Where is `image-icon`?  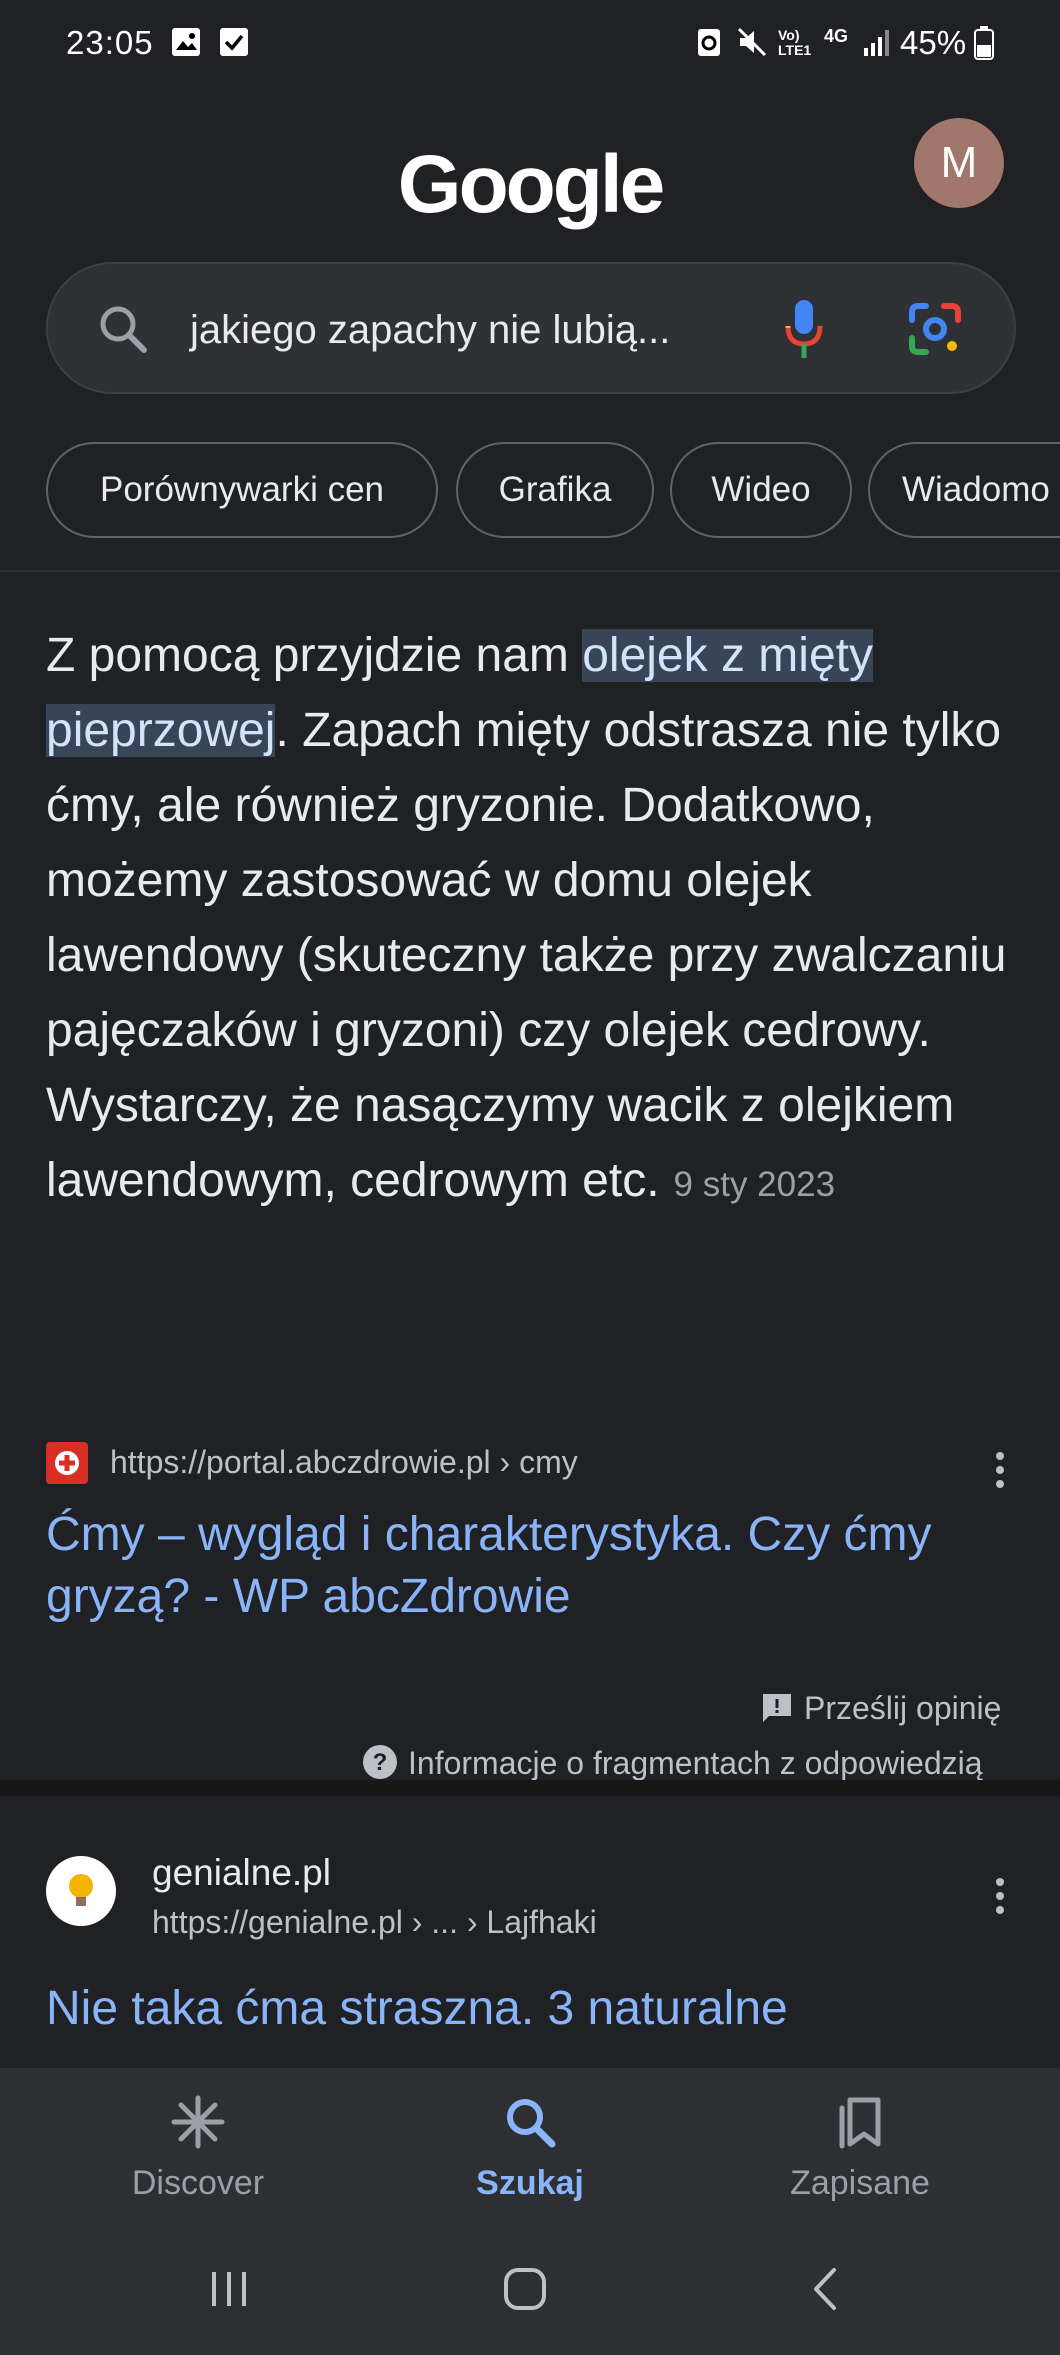 image-icon is located at coordinates (186, 42).